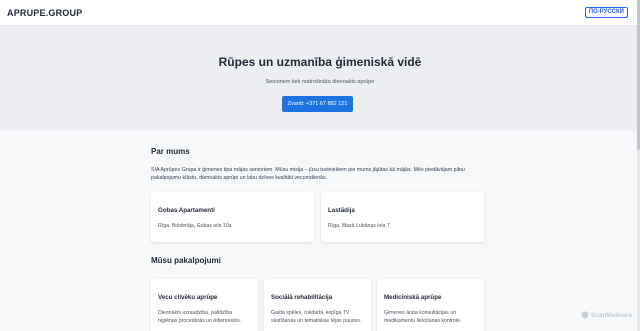  Describe the element at coordinates (186, 260) in the screenshot. I see `services-title: Mūsu pakalpojumi` at that location.